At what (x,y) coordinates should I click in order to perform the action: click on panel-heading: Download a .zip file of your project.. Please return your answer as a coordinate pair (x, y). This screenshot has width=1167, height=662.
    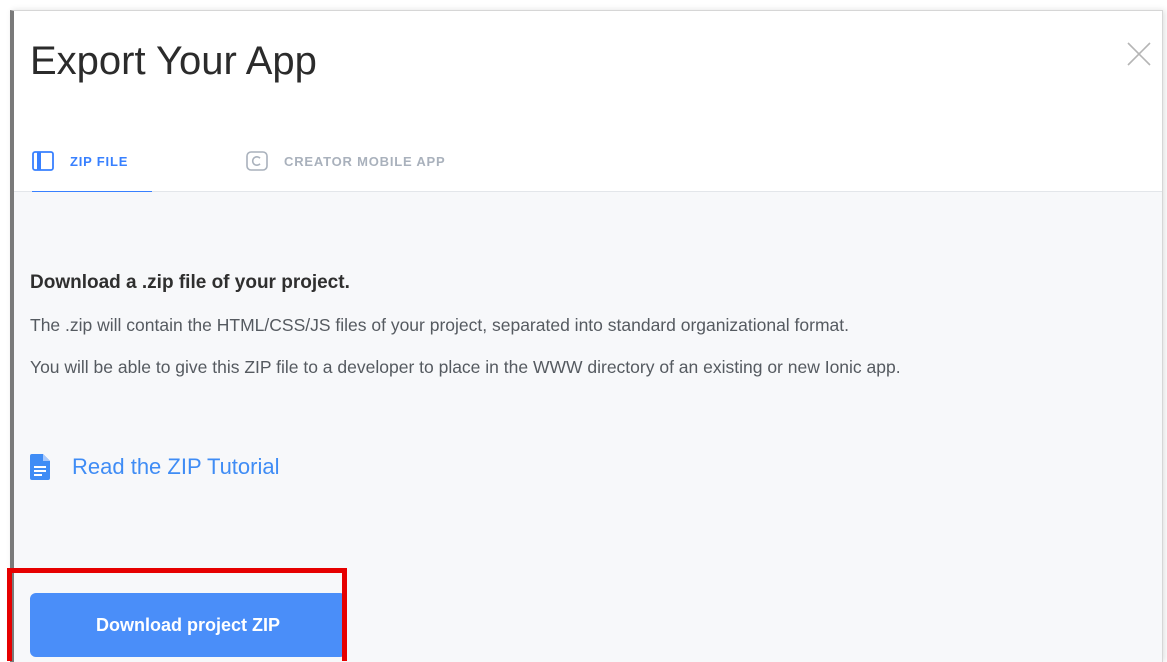
    Looking at the image, I should click on (190, 282).